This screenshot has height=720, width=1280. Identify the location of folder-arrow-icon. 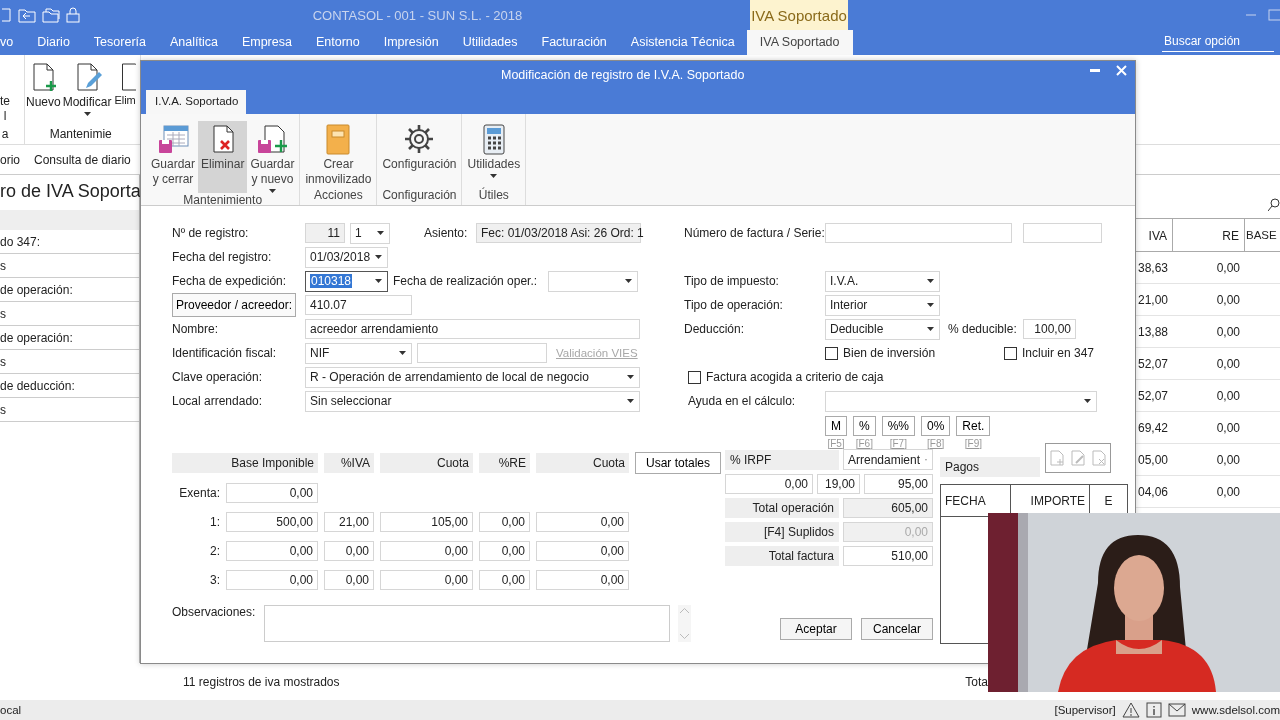
(27, 15).